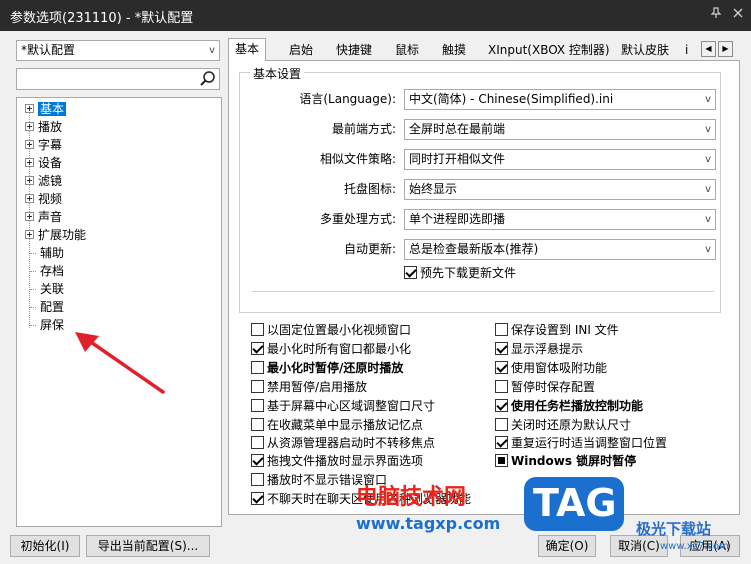 The width and height of the screenshot is (751, 564). What do you see at coordinates (331, 349) in the screenshot?
I see `option-minimize-all: 最小化时所有窗口都最小化` at bounding box center [331, 349].